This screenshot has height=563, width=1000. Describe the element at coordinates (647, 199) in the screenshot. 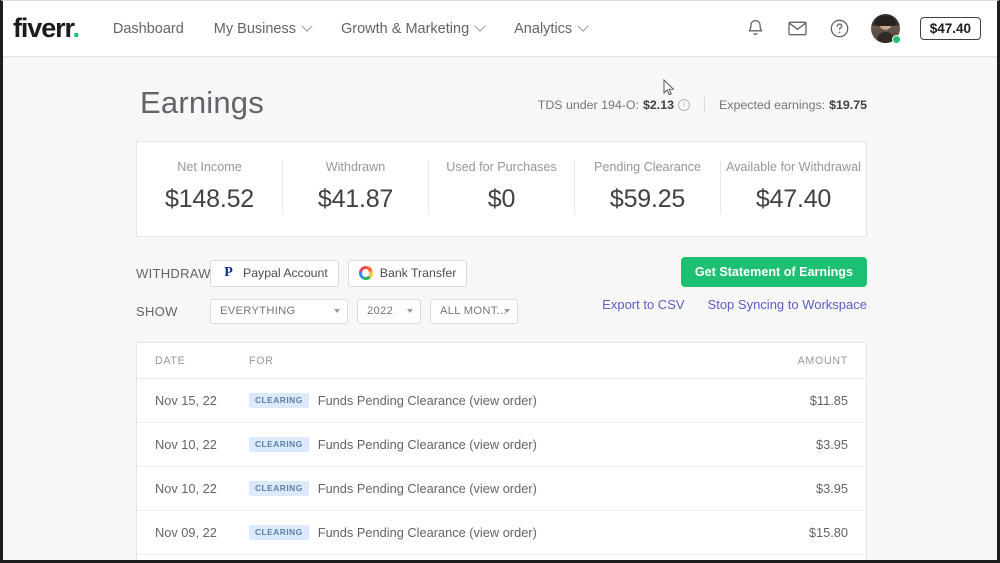

I see `stat-value: $59.25` at that location.